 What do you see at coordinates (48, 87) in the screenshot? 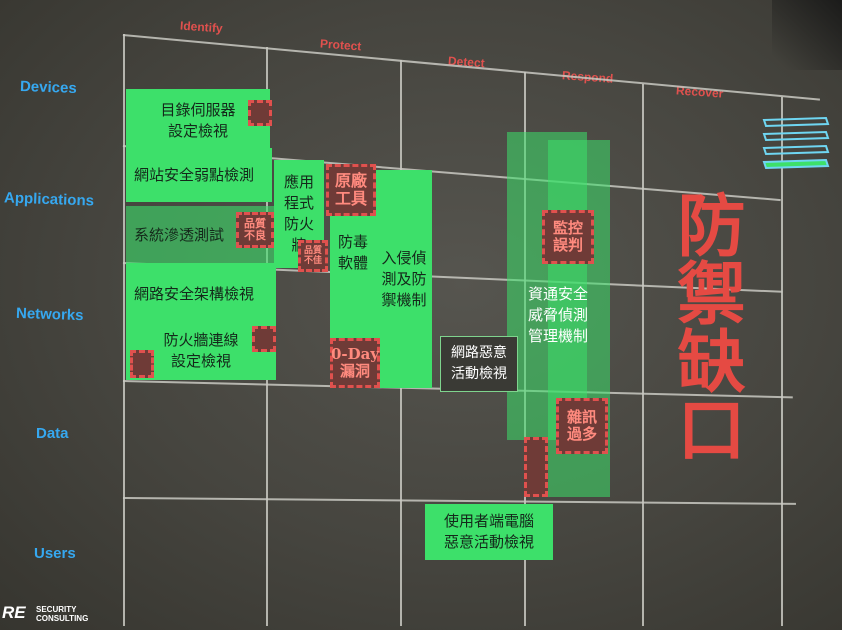
I see `row-header-devices: Devices` at bounding box center [48, 87].